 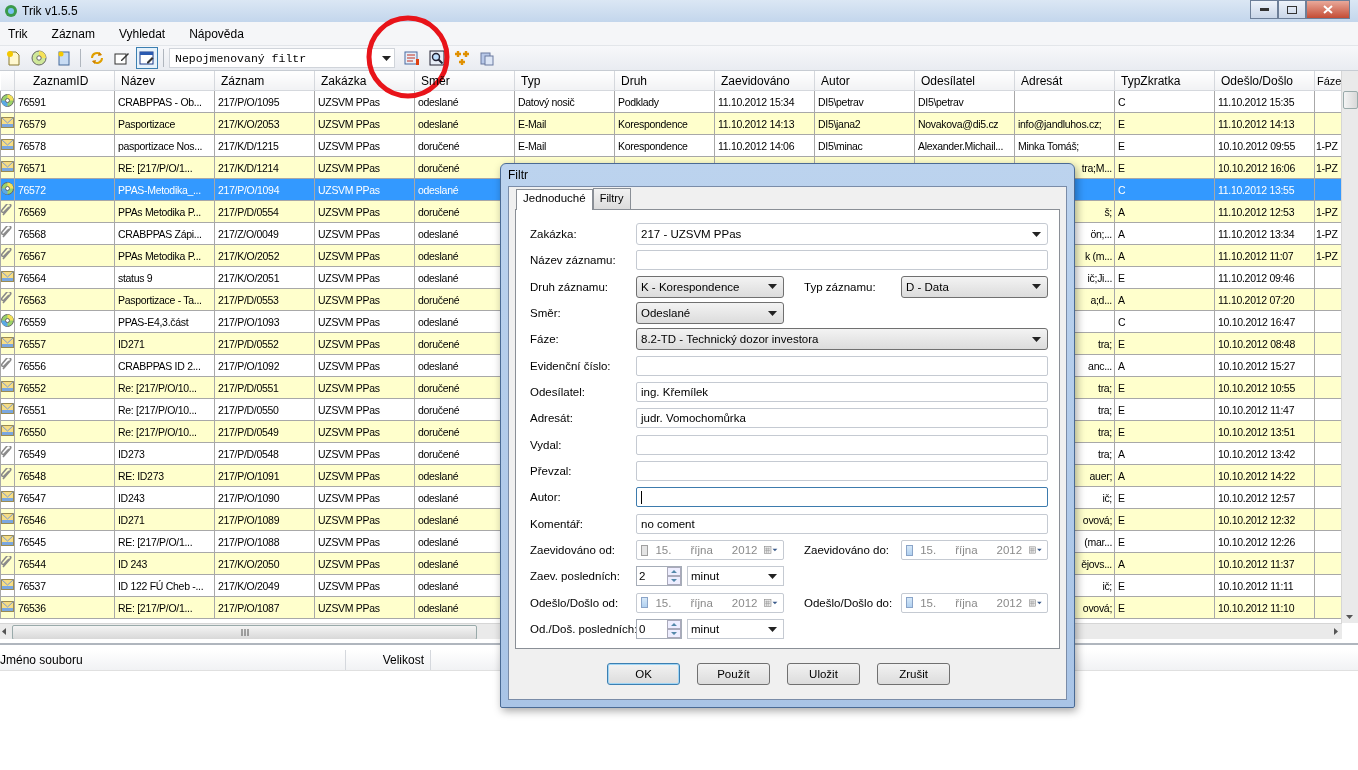 What do you see at coordinates (1064, 81) in the screenshot?
I see `column-header: Adresát` at bounding box center [1064, 81].